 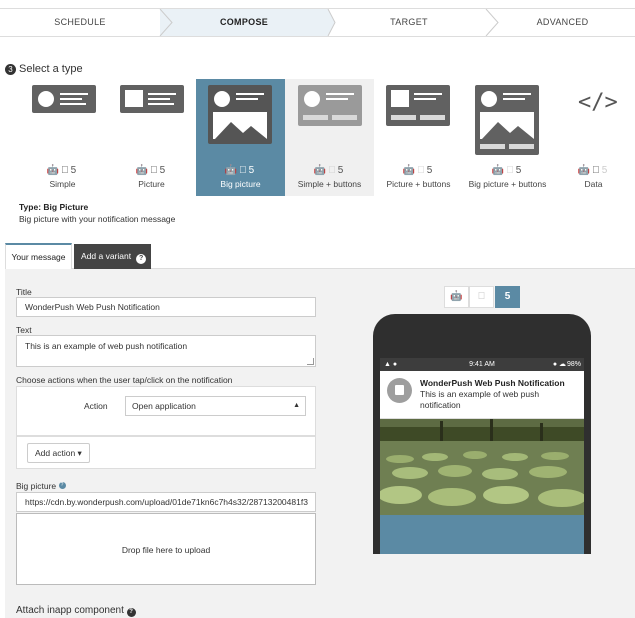 I want to click on caret-down-icon: ▾, so click(x=79, y=453).